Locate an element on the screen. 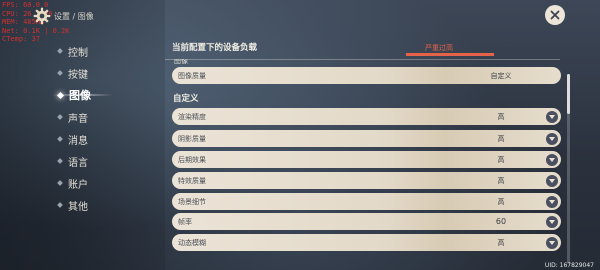 This screenshot has width=600, height=270. setting-value: 60 is located at coordinates (501, 221).